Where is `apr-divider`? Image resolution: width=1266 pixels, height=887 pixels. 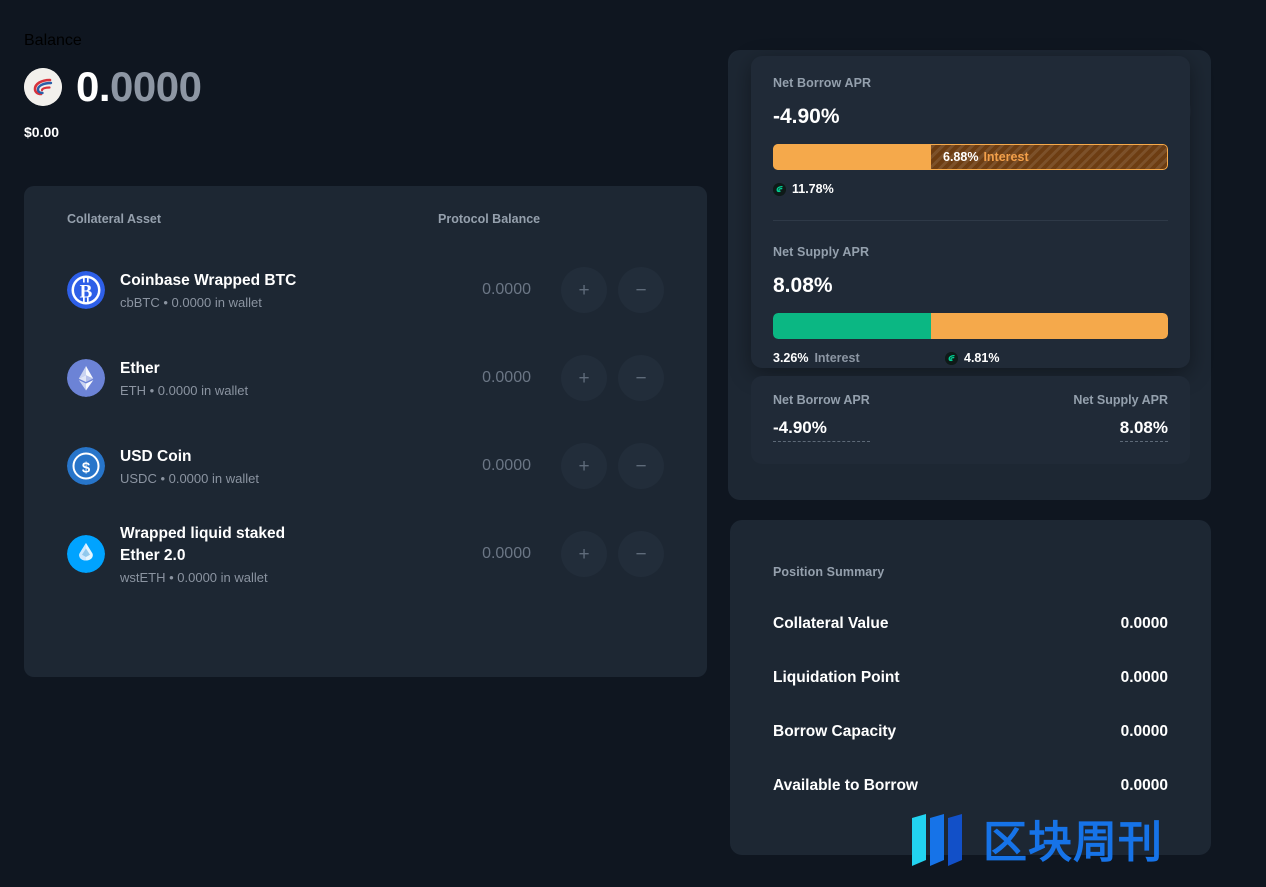
apr-divider is located at coordinates (970, 220).